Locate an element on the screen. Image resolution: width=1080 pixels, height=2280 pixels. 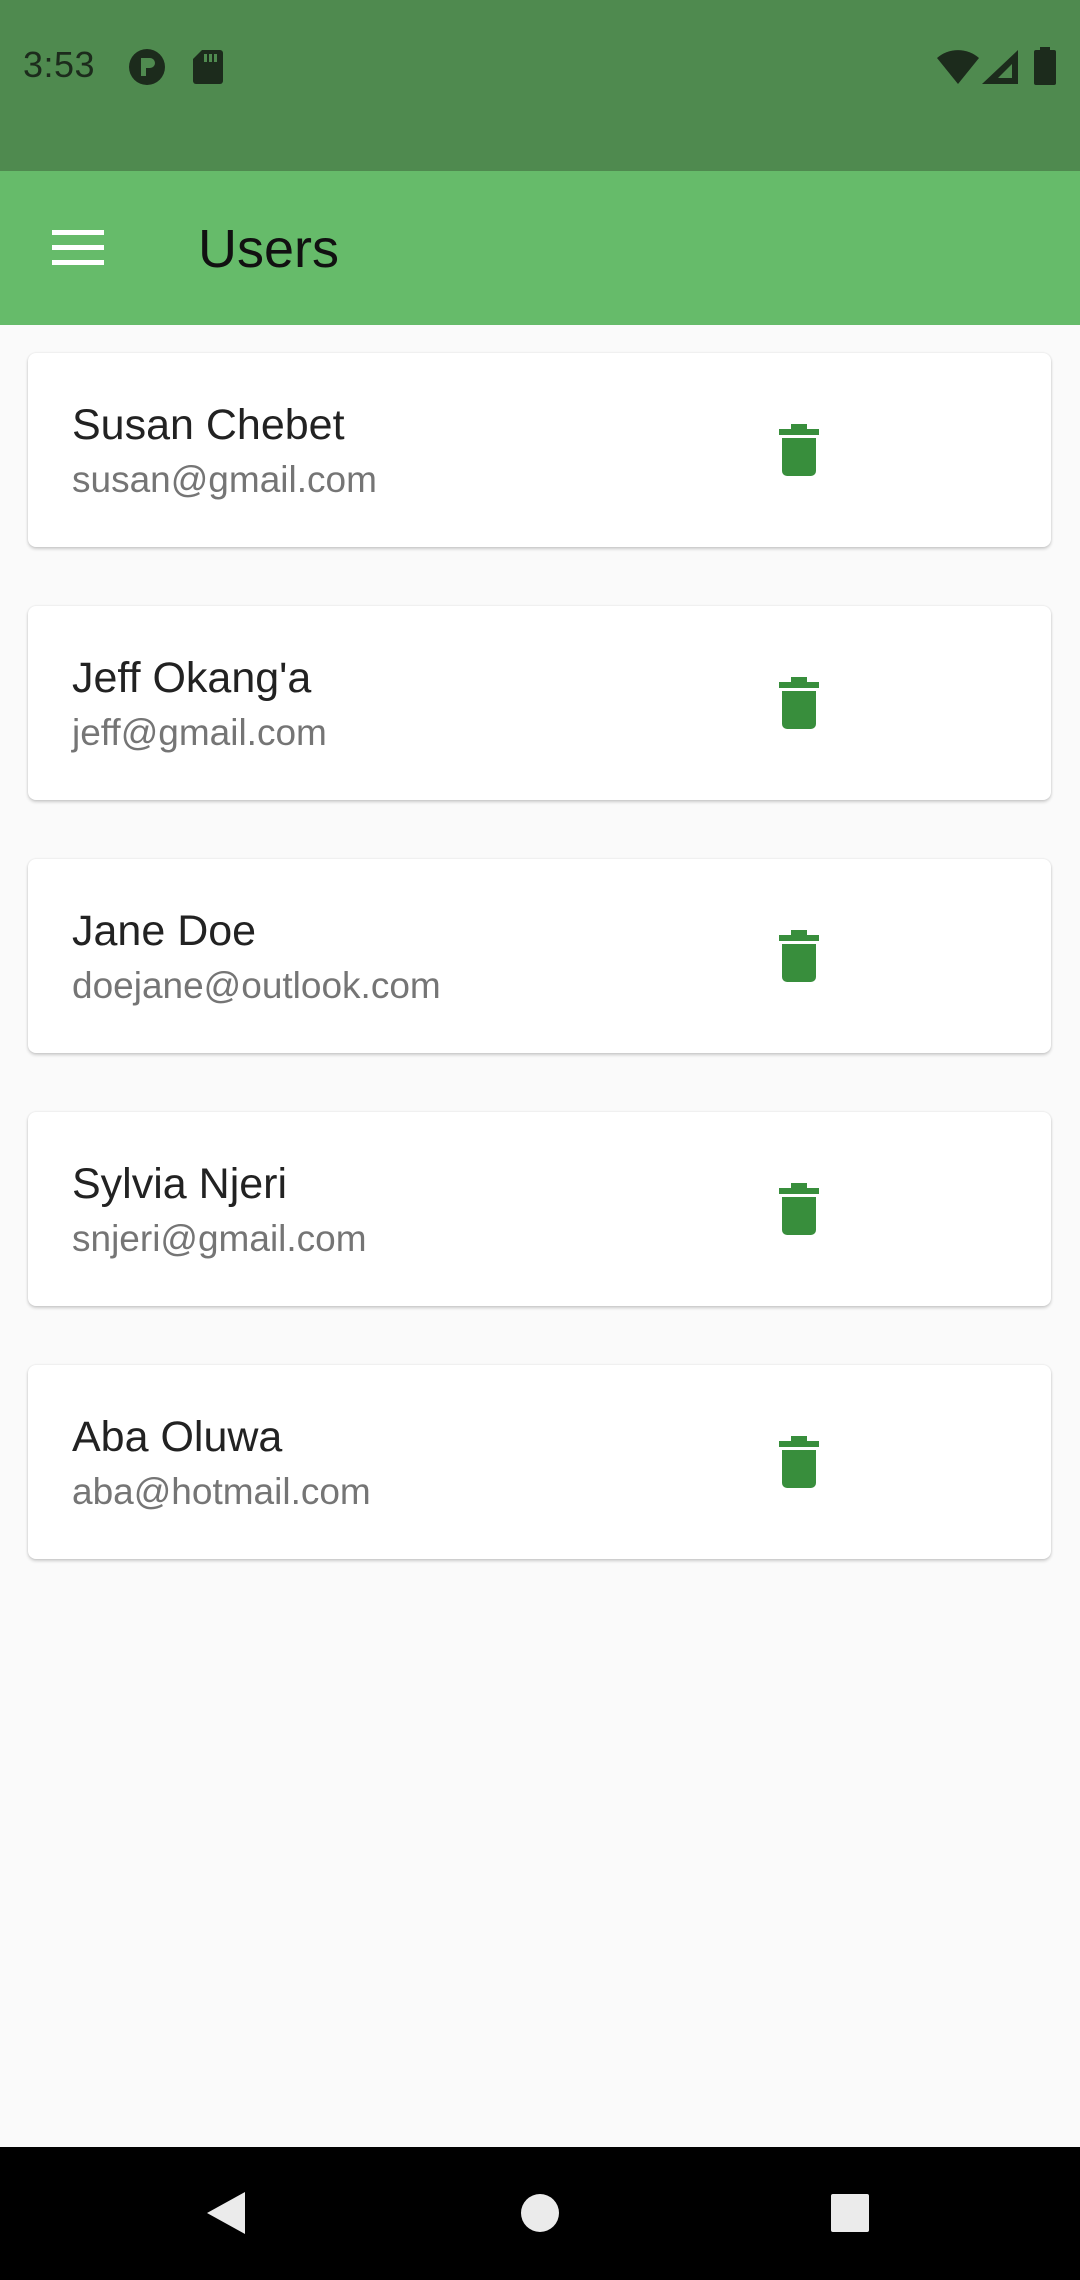
sd-card-icon is located at coordinates (208, 67).